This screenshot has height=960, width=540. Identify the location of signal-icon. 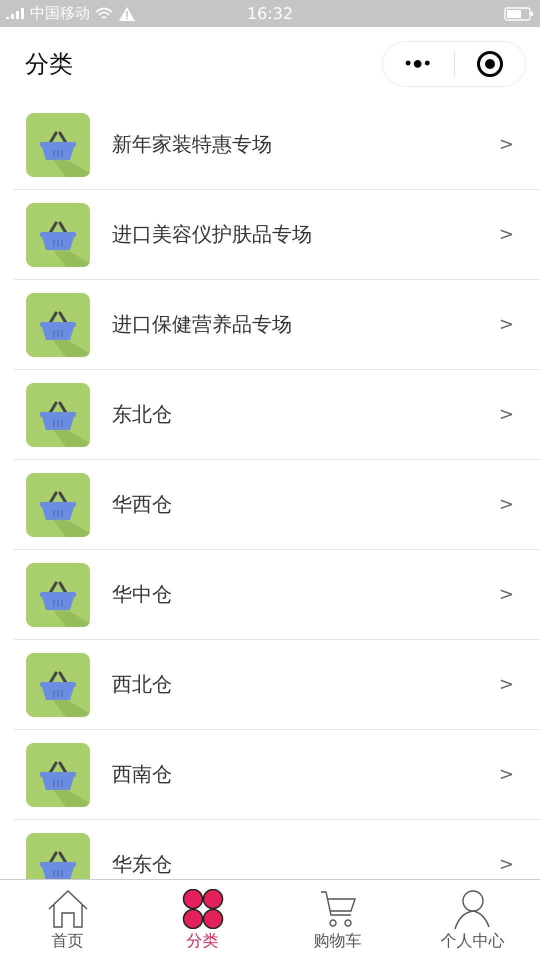
(16, 13).